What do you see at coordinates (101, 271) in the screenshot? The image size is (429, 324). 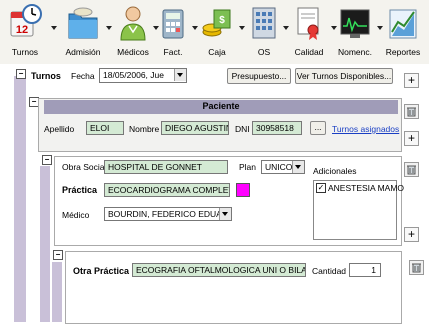 I see `otra-practica-label: Otra Práctica` at bounding box center [101, 271].